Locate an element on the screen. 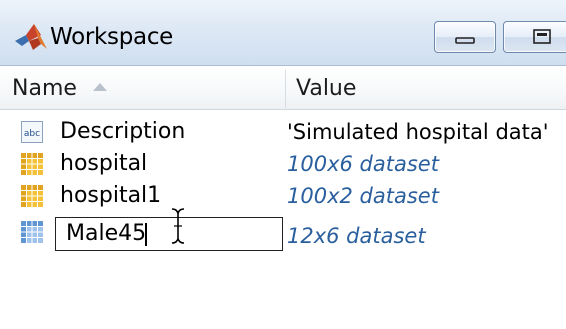 The height and width of the screenshot is (329, 566). svg-text: abc is located at coordinates (32, 134).